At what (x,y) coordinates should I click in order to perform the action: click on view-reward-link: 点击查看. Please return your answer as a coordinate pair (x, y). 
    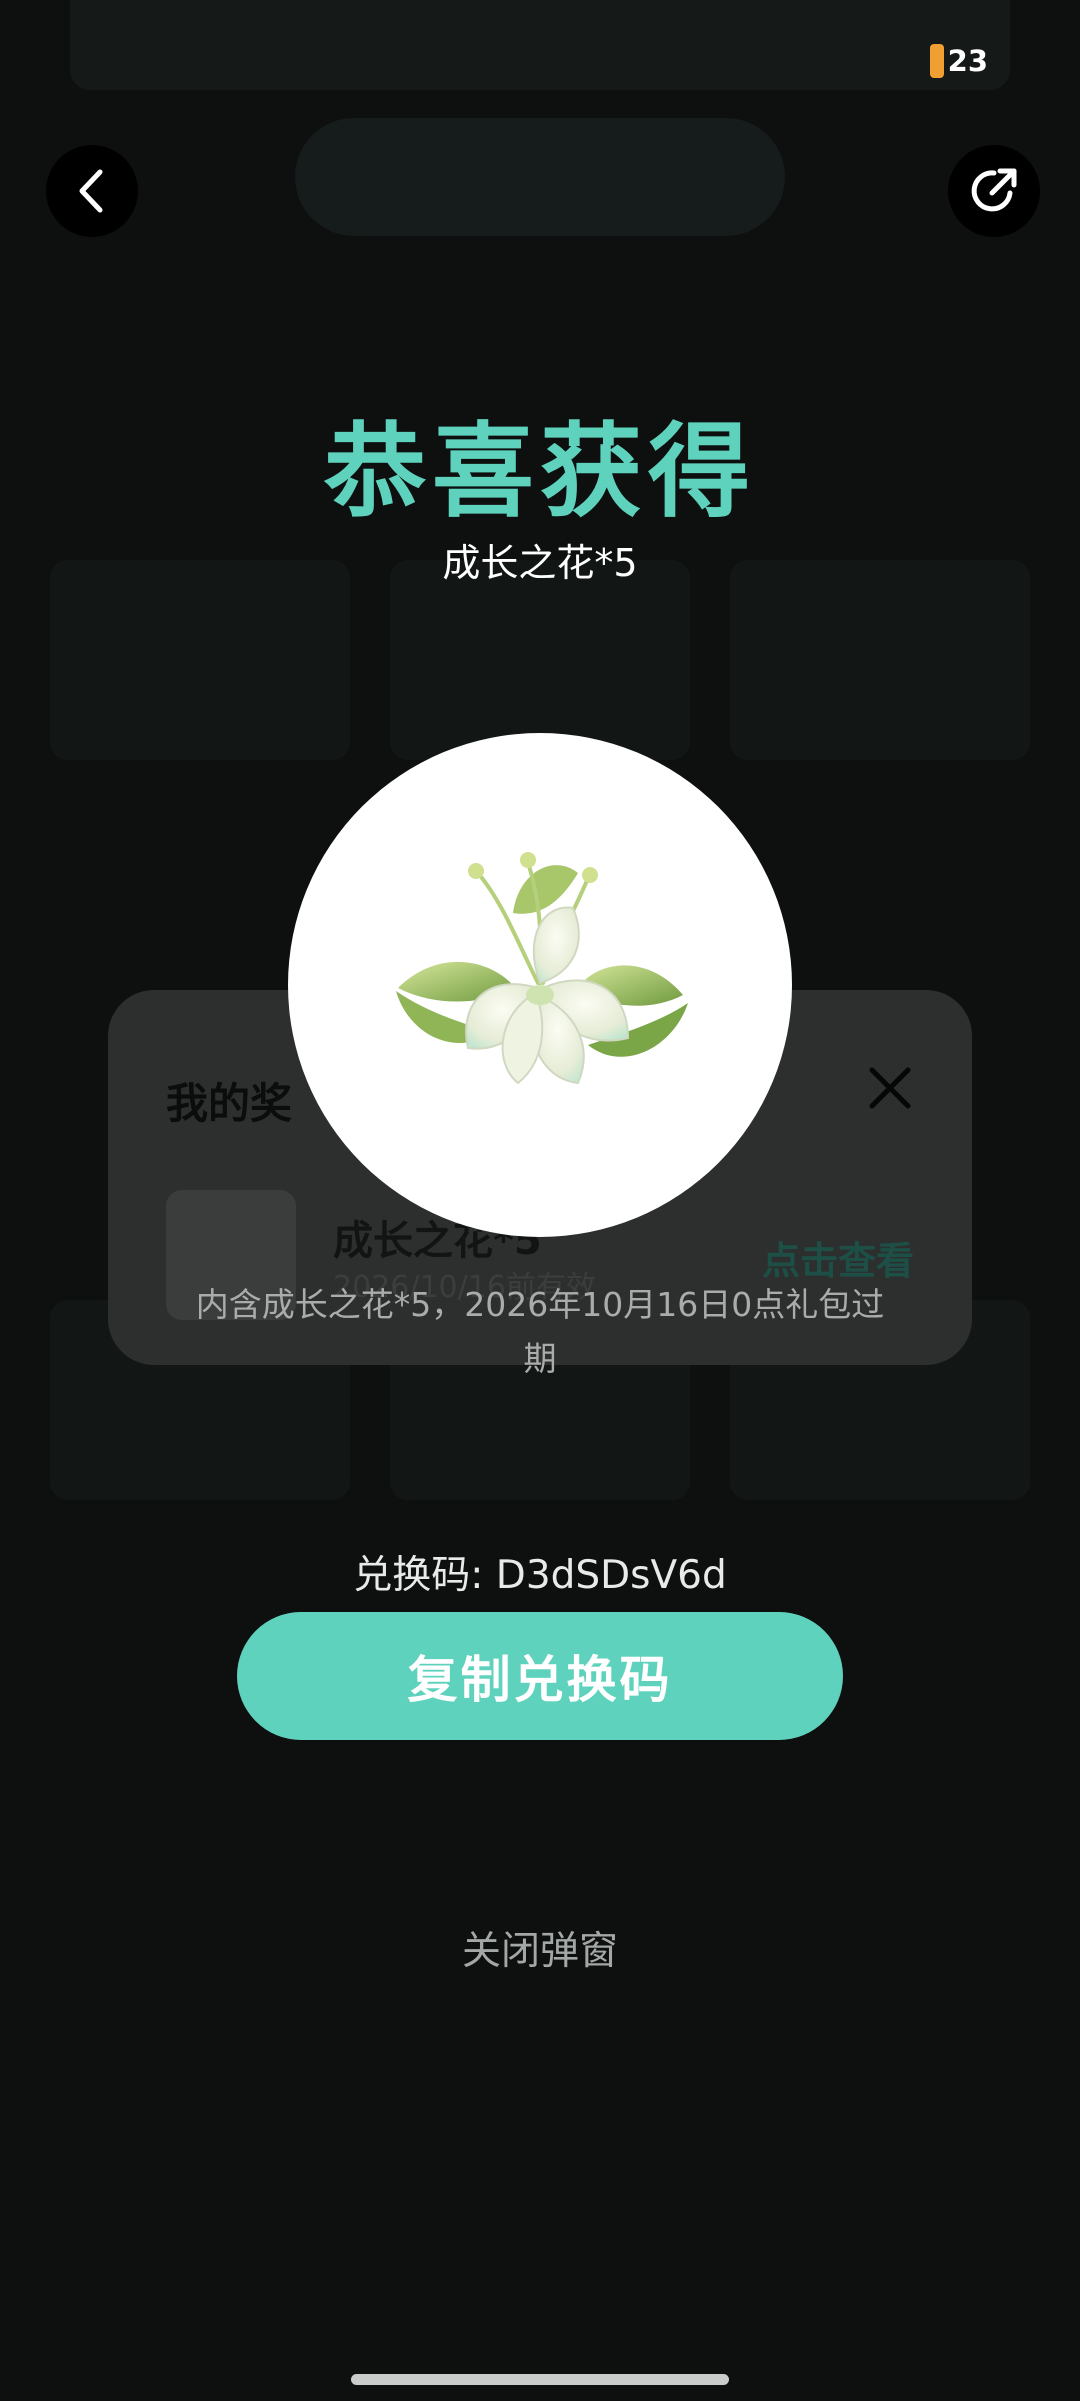
    Looking at the image, I should click on (838, 1257).